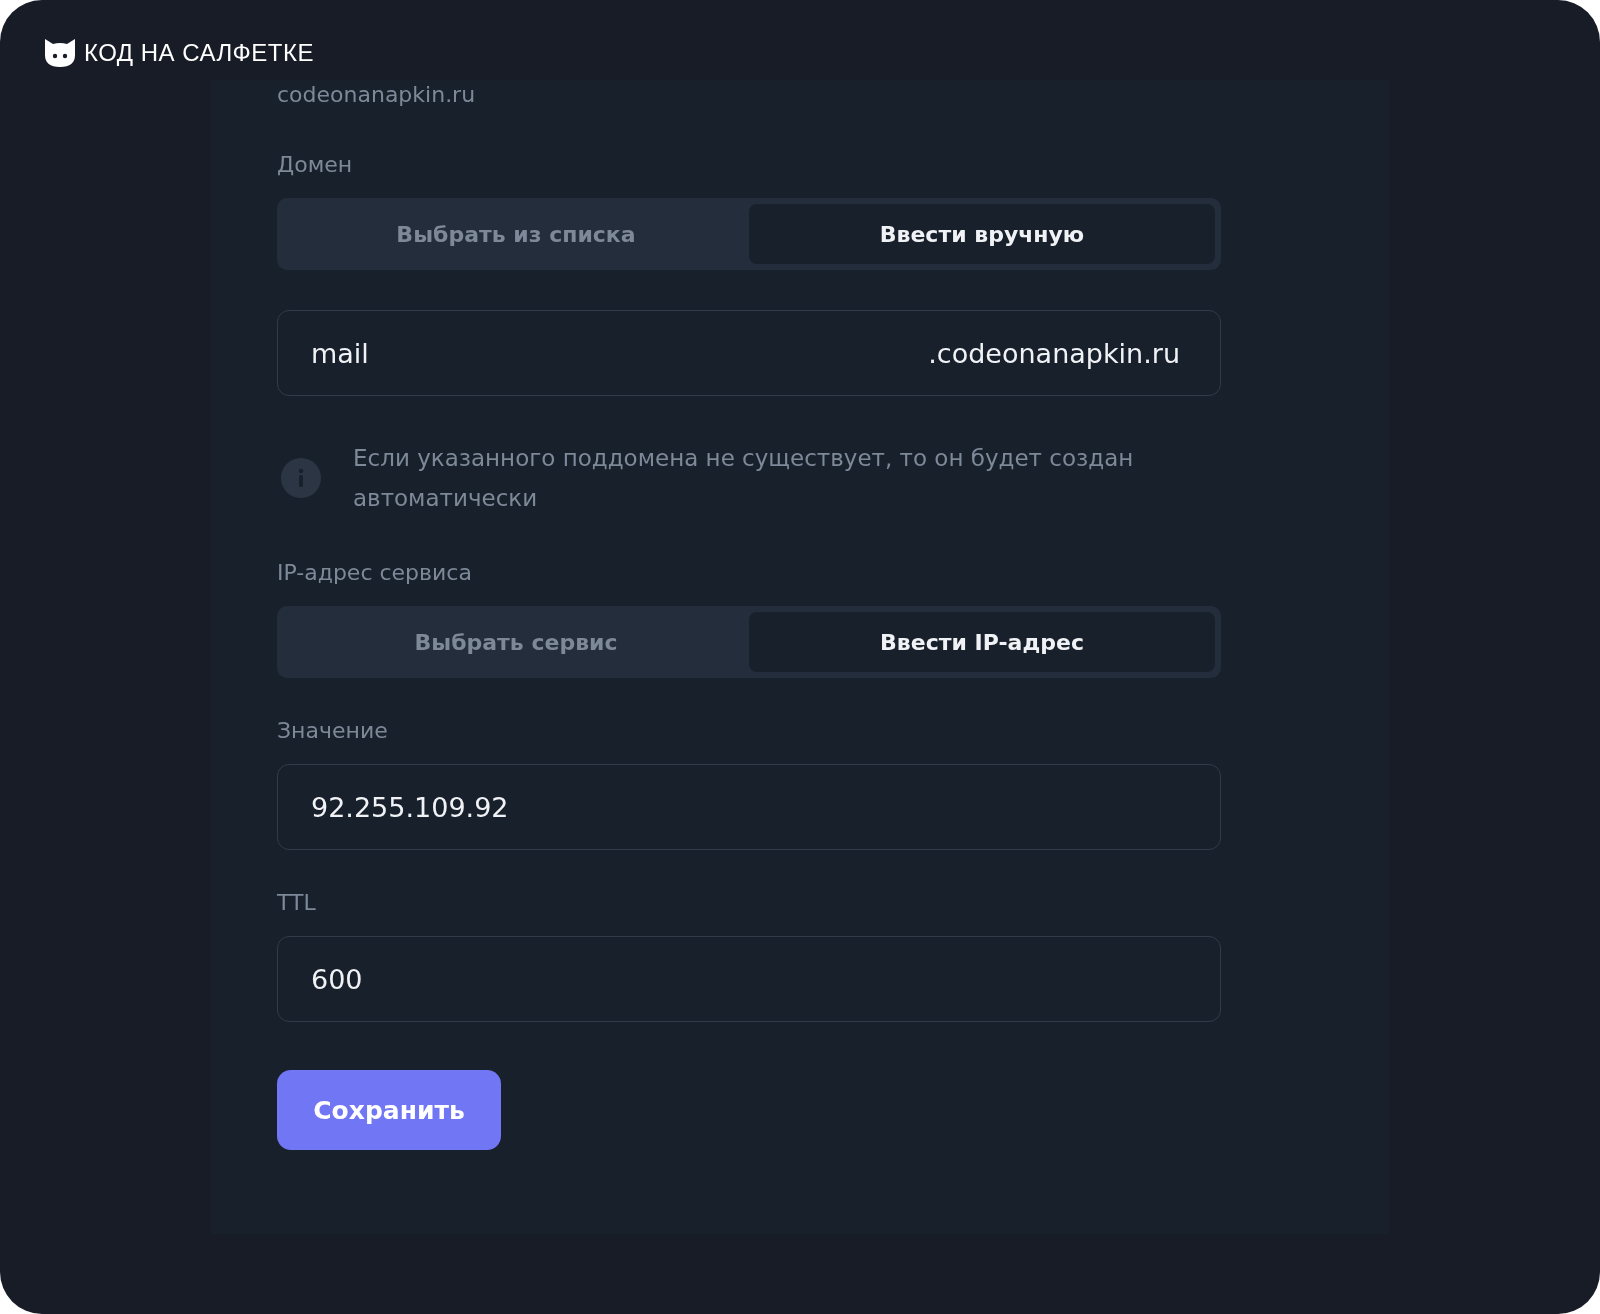 This screenshot has height=1314, width=1600. I want to click on save-button: Сохранить, so click(389, 1110).